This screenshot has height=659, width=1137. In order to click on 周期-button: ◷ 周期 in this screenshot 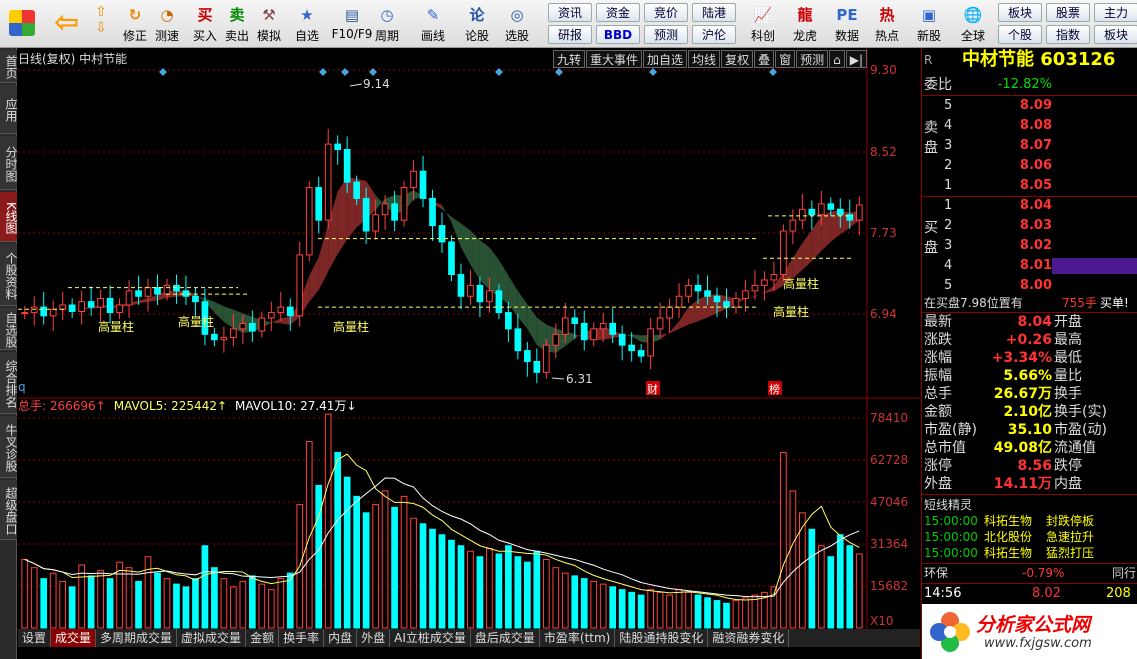, I will do `click(387, 24)`.